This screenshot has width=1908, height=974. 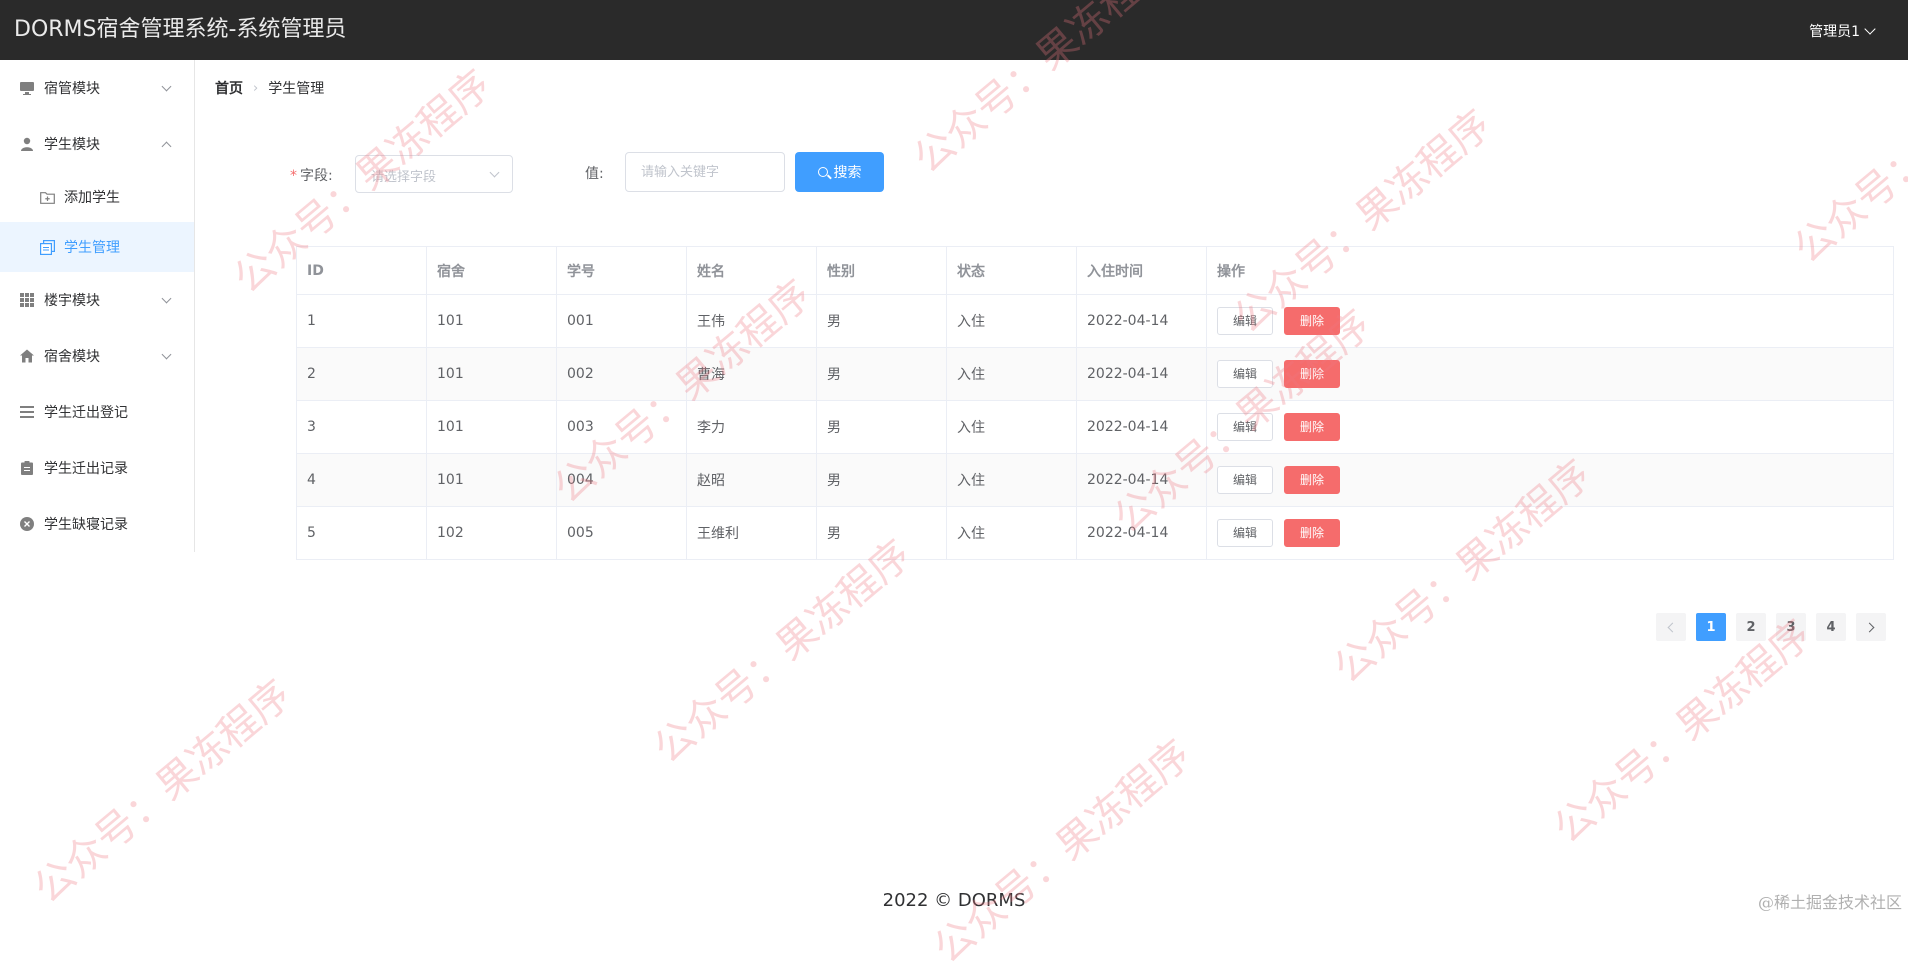 I want to click on table-row: 1 101 001 王伟 男 入住 2022-04-14 编辑 删除, so click(x=1095, y=321).